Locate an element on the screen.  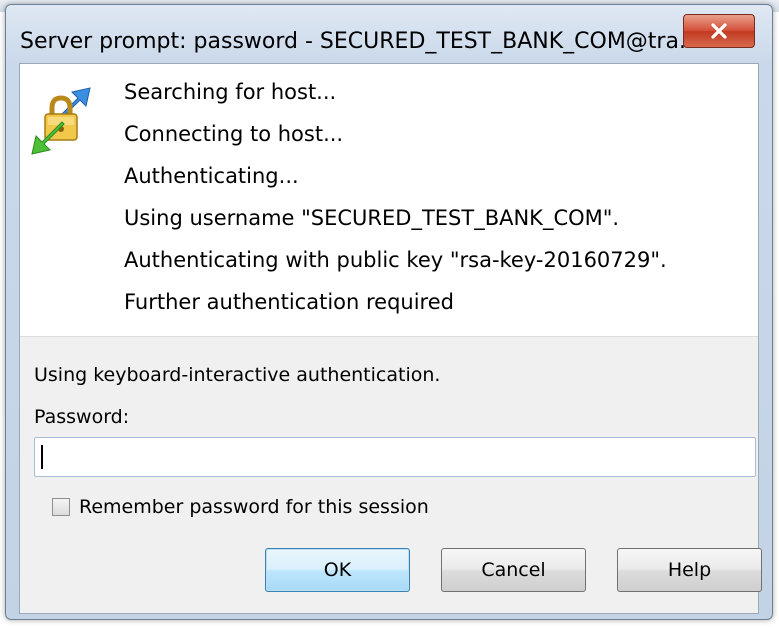
remember-password-checkbox is located at coordinates (61, 507).